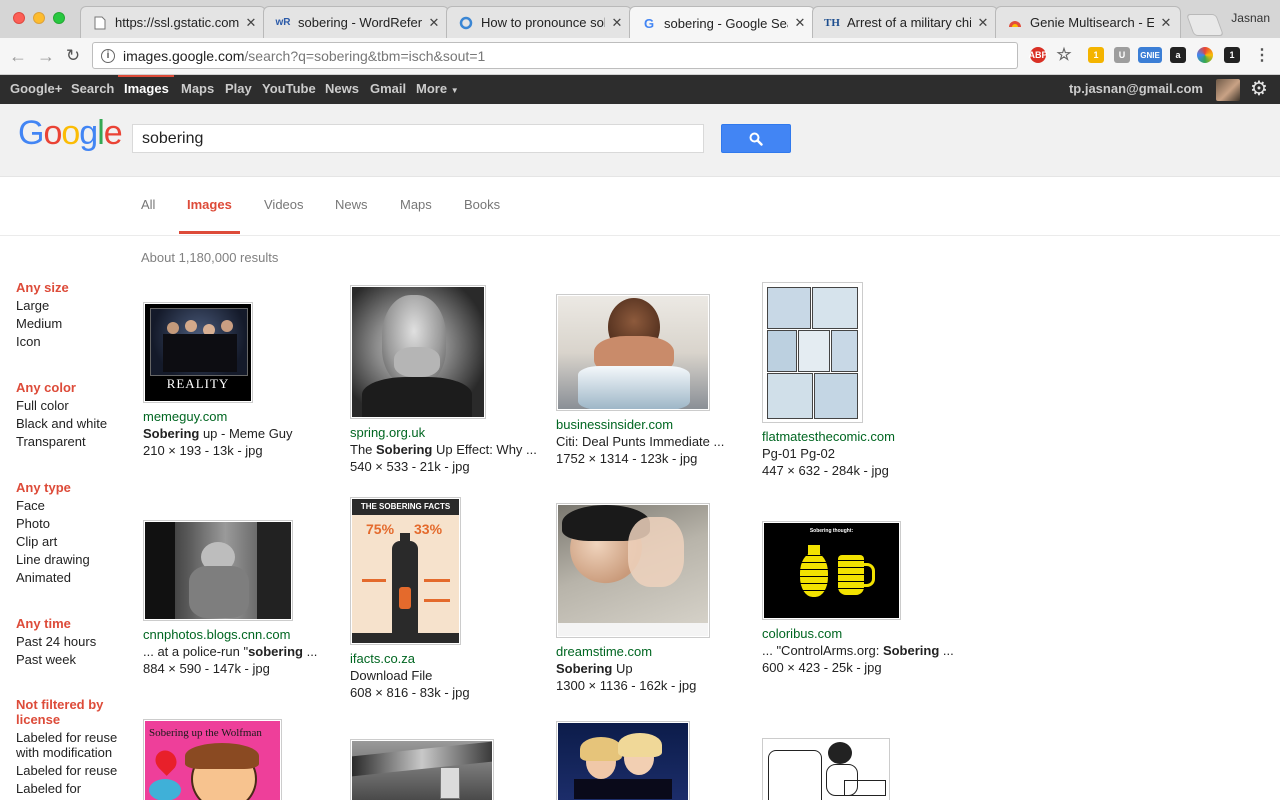  I want to click on zoom-window-button, so click(59, 18).